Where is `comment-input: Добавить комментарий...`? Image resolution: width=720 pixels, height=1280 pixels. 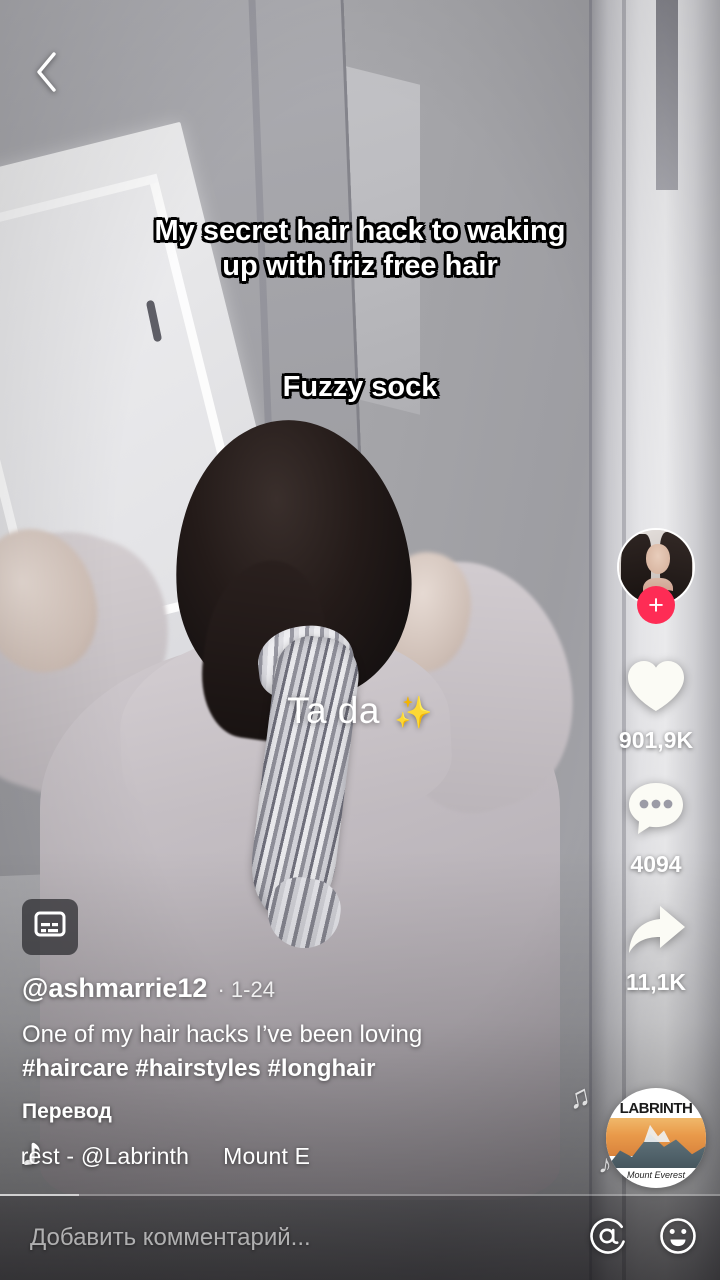
comment-input: Добавить комментарий... is located at coordinates (305, 1238).